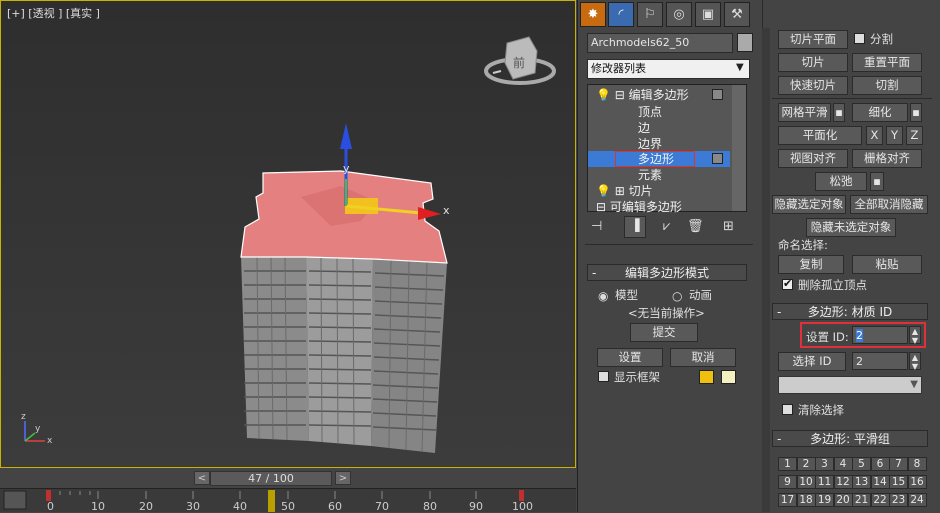  I want to click on reset-plane-button: 重置平面, so click(887, 62).